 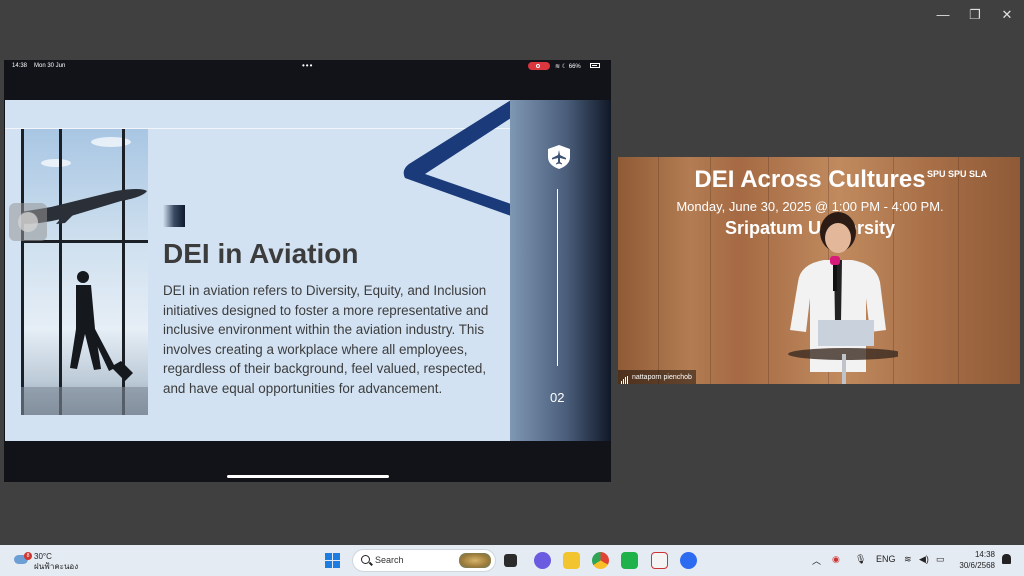 I want to click on weather-desc: ฝนฟ้าคะนอง, so click(x=56, y=566).